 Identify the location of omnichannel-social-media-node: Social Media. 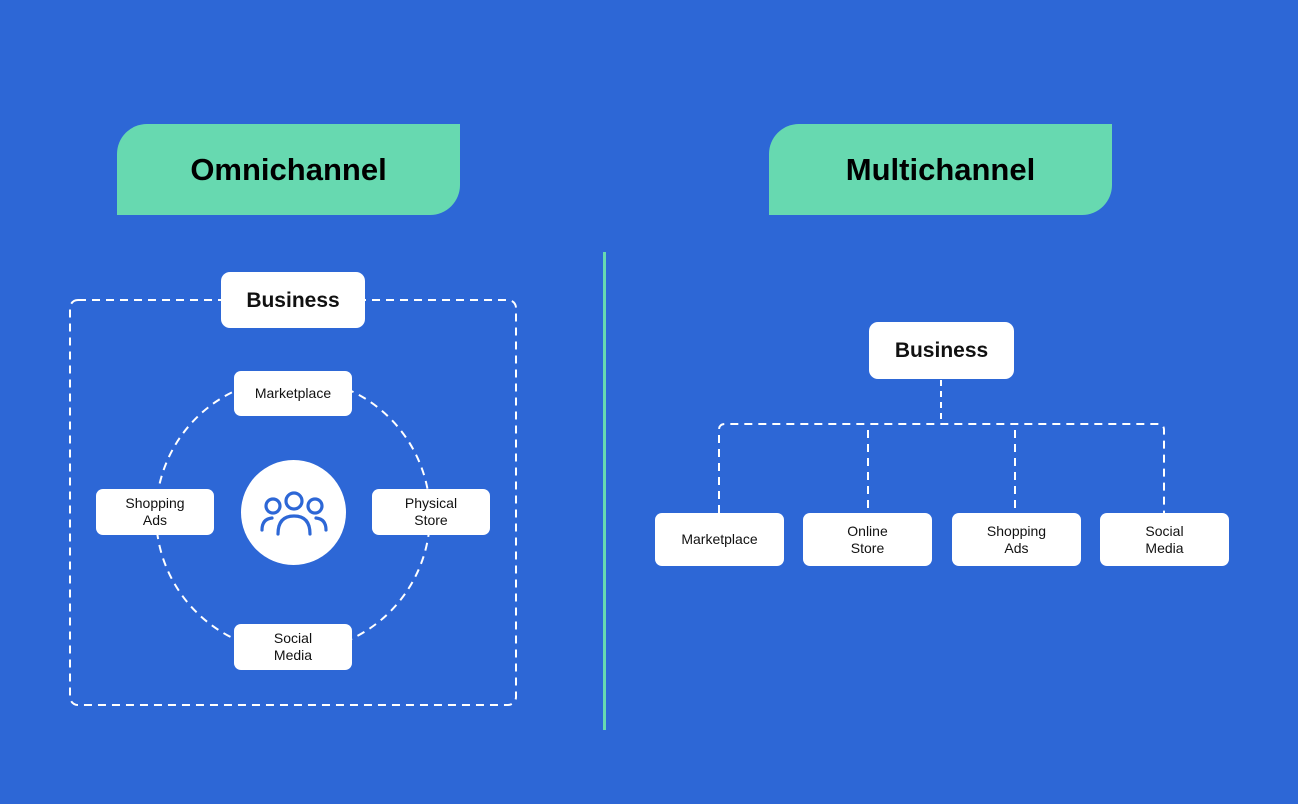
(293, 647).